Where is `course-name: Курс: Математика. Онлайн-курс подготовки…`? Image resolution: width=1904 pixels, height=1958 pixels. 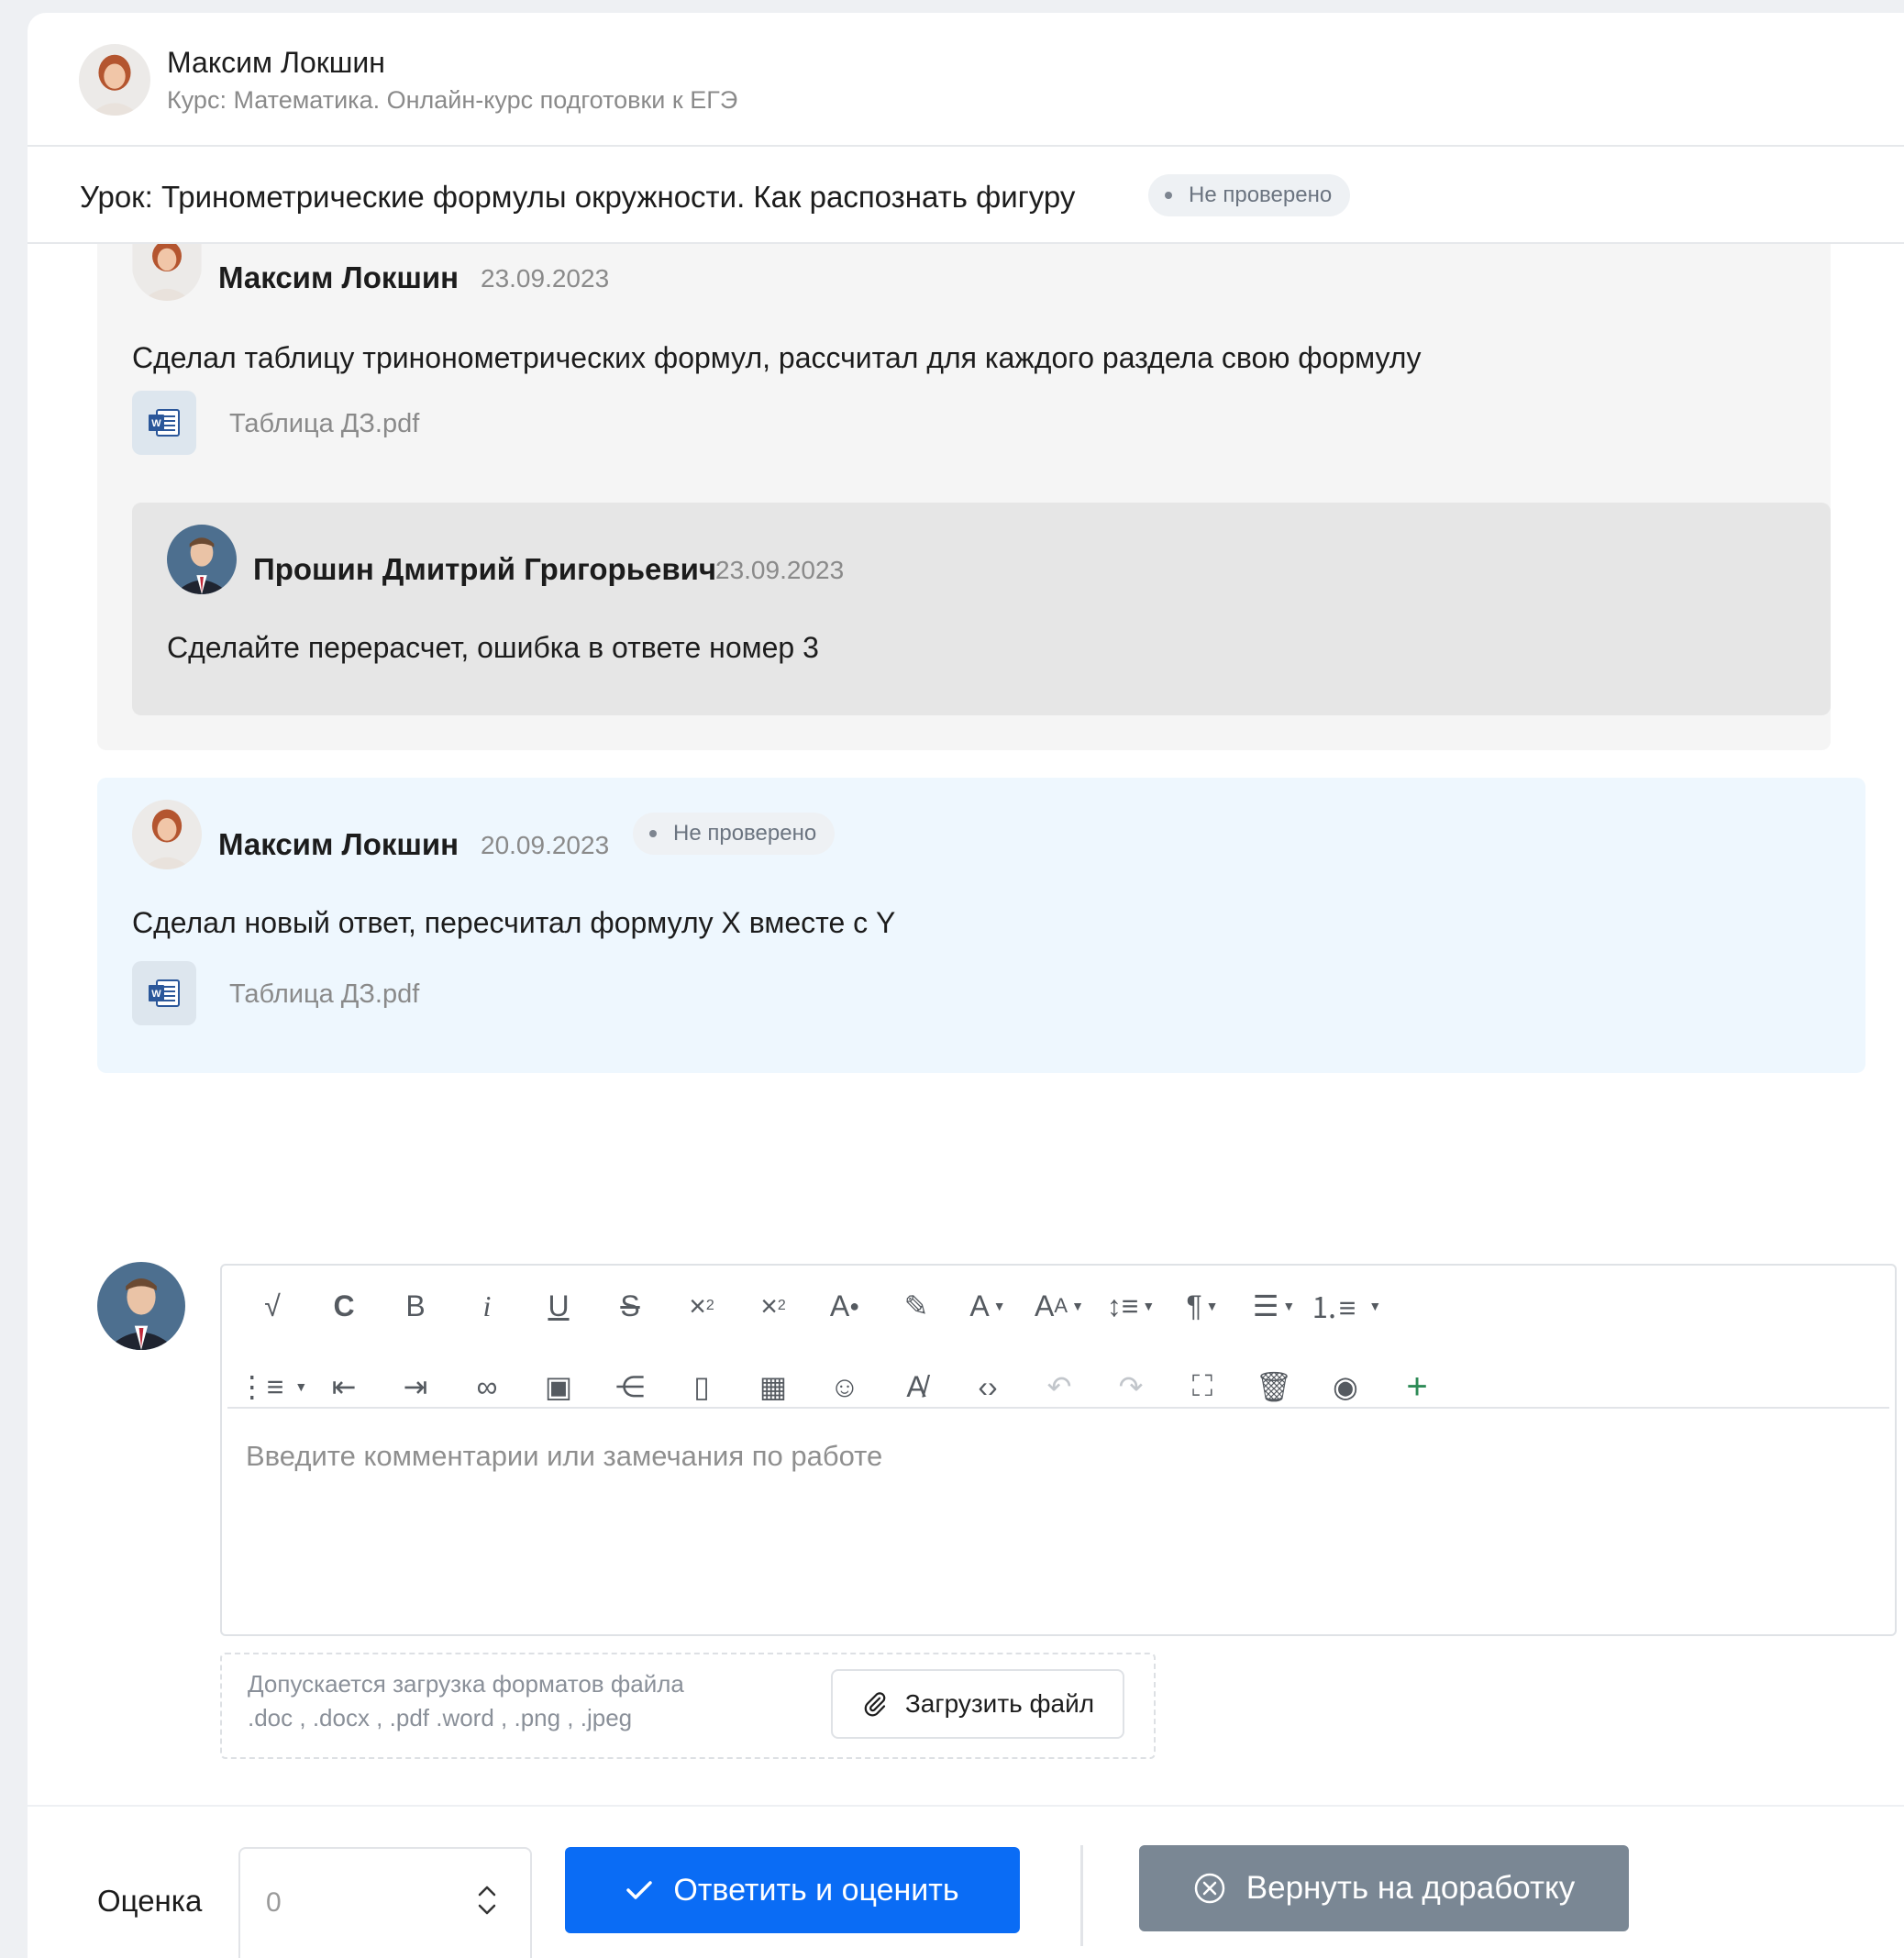
course-name: Курс: Математика. Онлайн-курс подготовки… is located at coordinates (452, 100).